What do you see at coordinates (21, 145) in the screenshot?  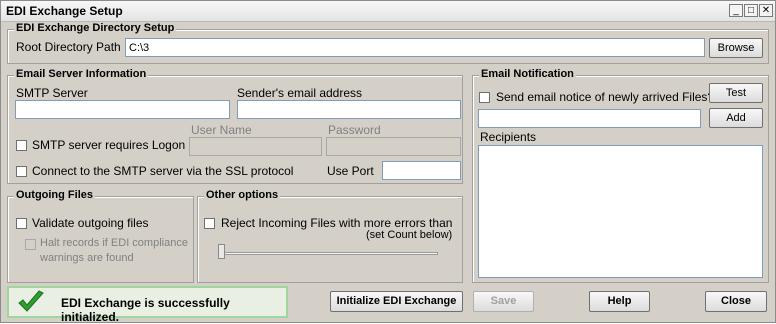 I see `smtp-logon-checkbox` at bounding box center [21, 145].